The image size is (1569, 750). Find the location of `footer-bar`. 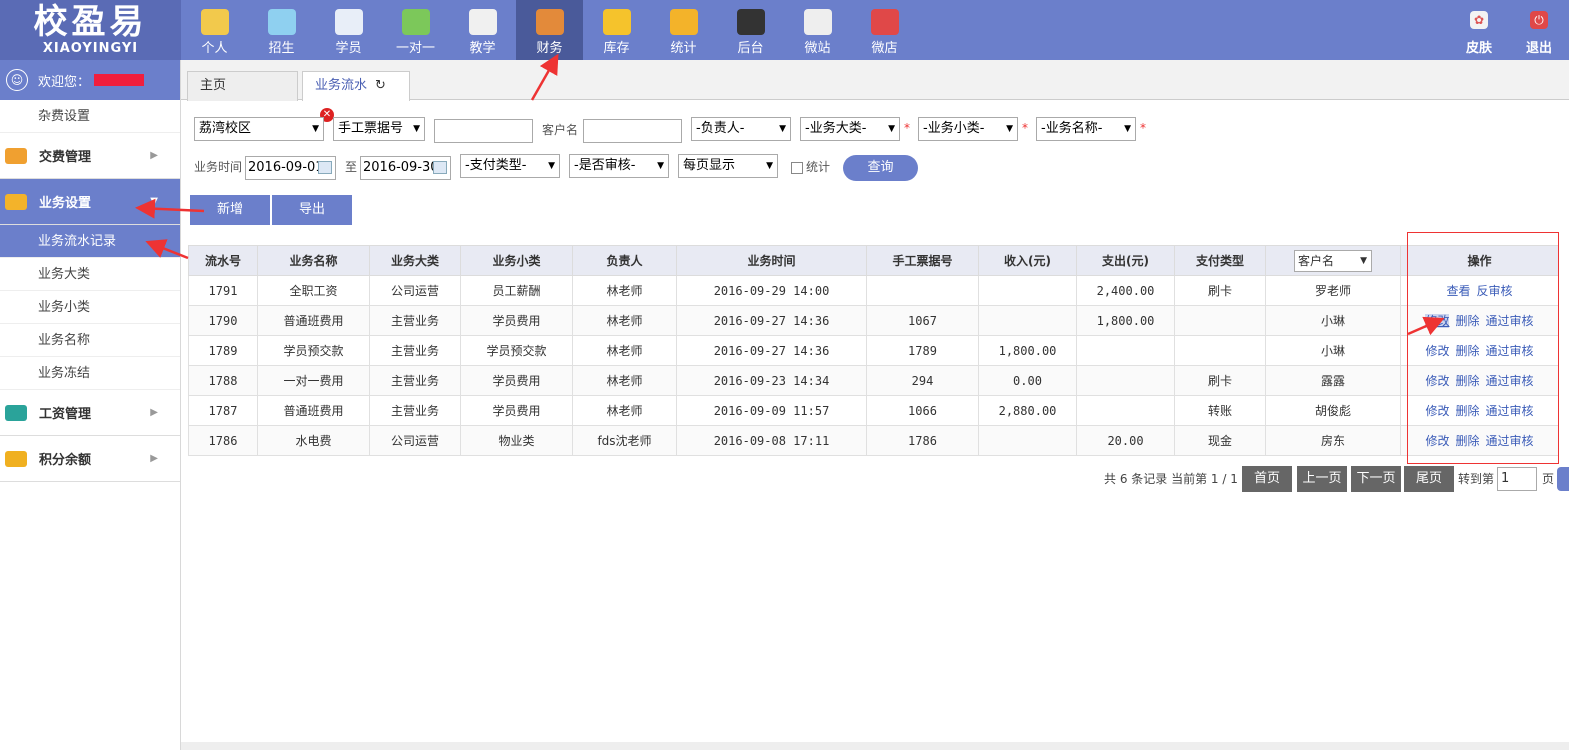

footer-bar is located at coordinates (875, 746).